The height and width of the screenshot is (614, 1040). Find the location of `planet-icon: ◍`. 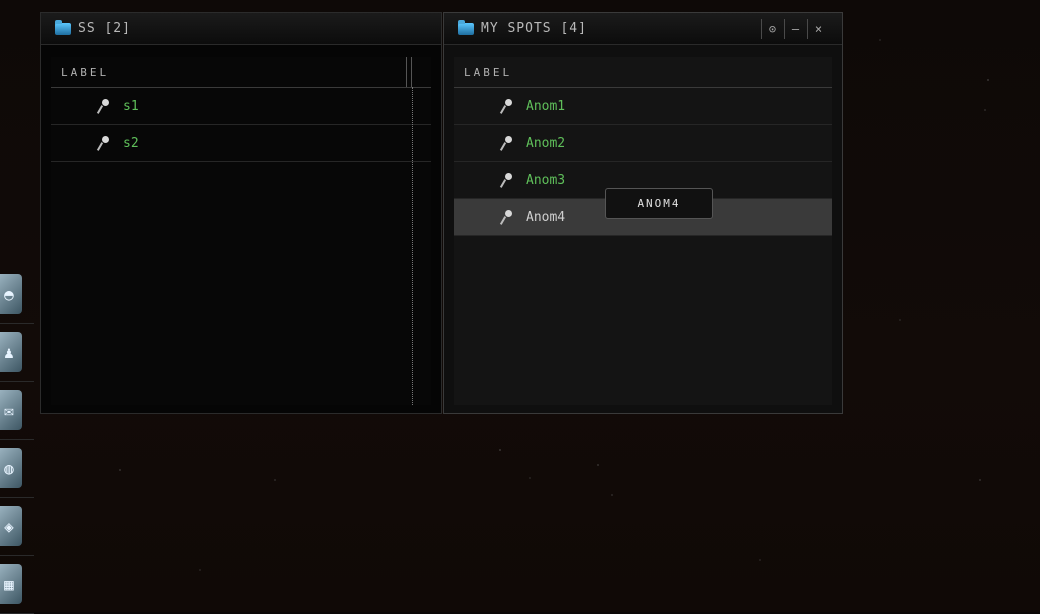

planet-icon: ◍ is located at coordinates (17, 468).